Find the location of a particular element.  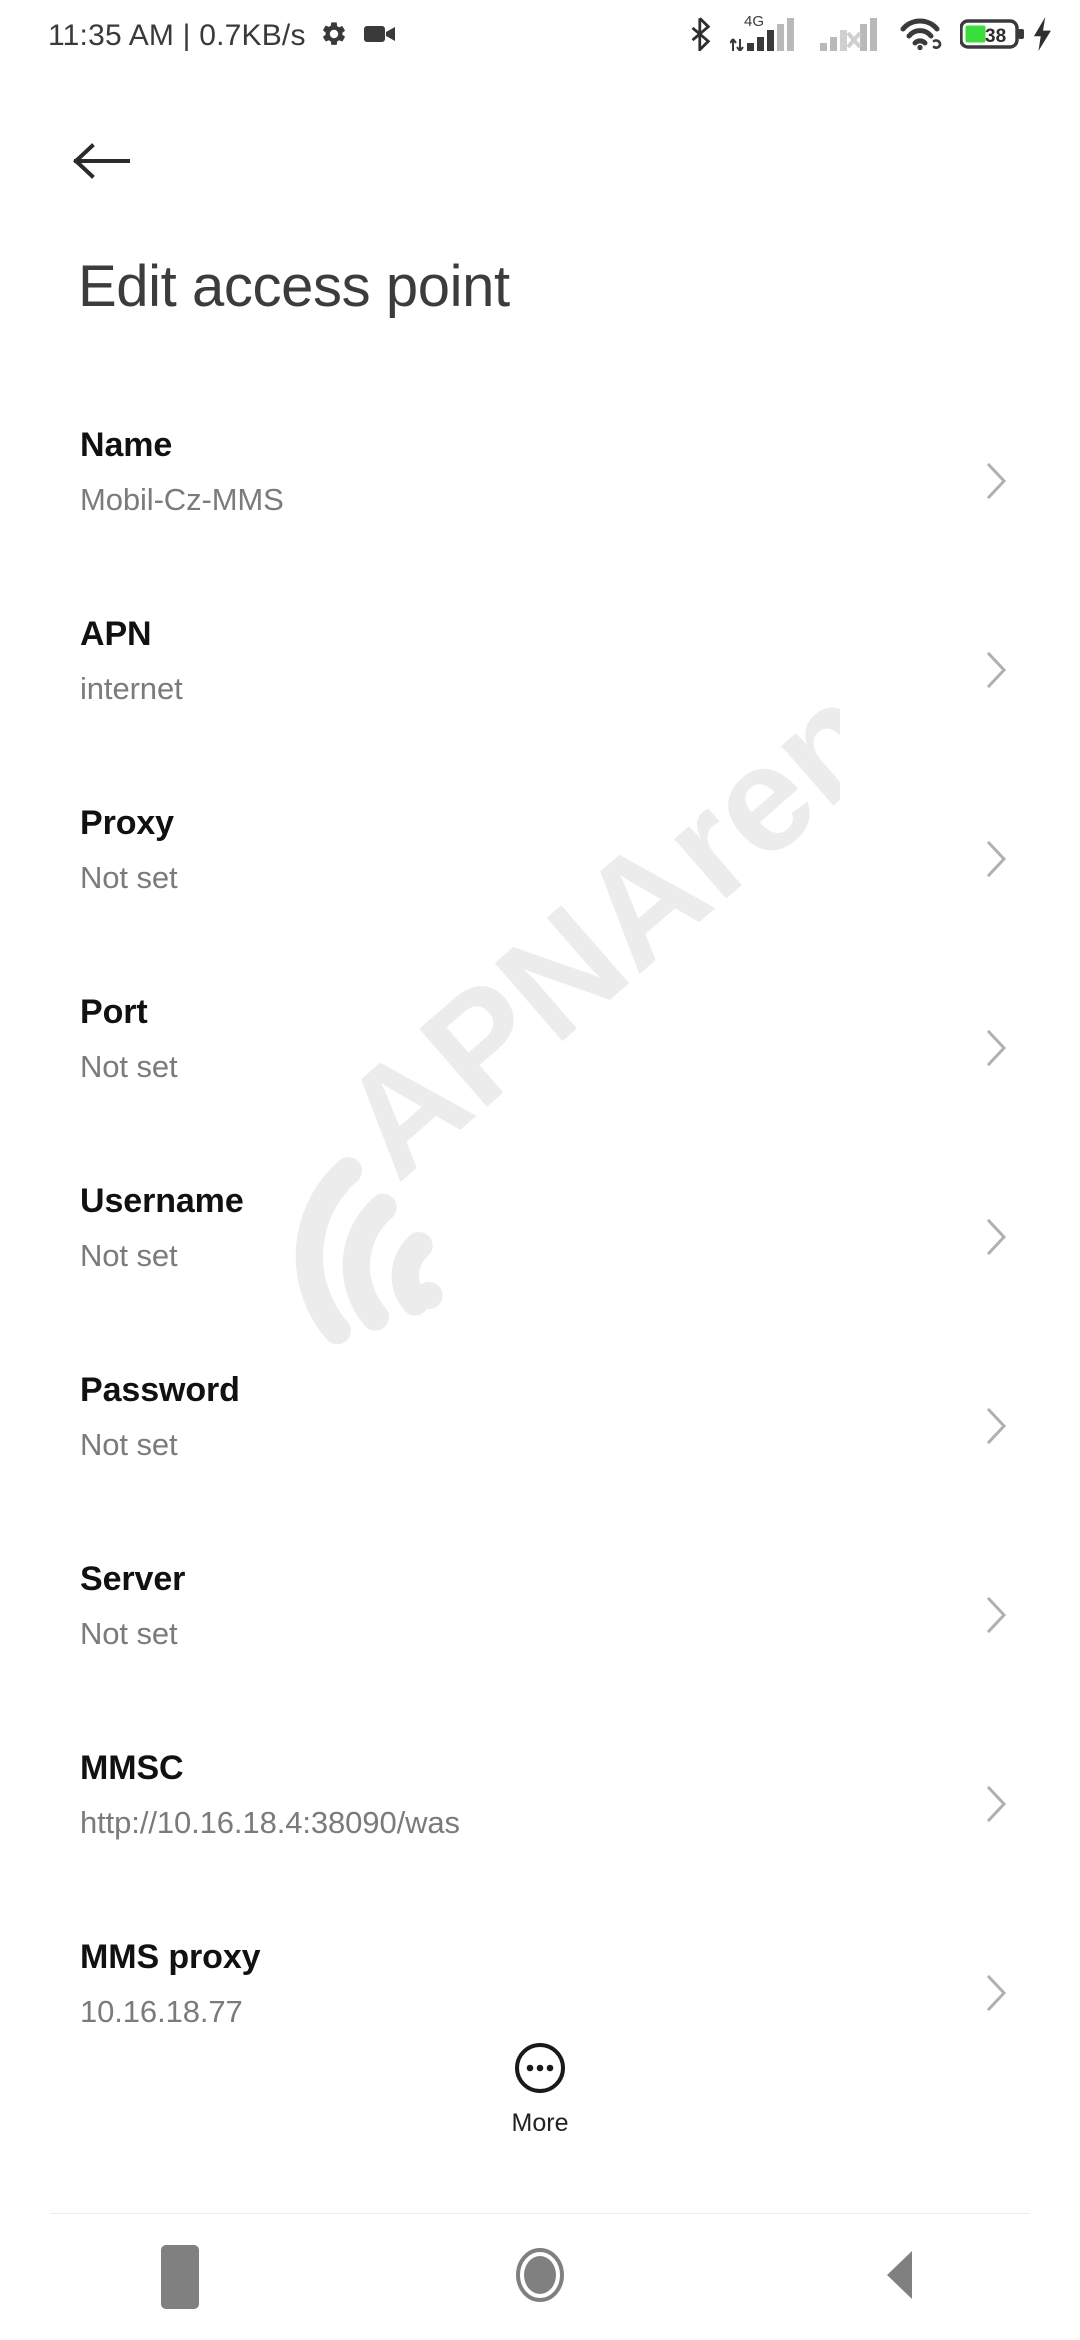

battery-level-text: 38 is located at coordinates (995, 36).